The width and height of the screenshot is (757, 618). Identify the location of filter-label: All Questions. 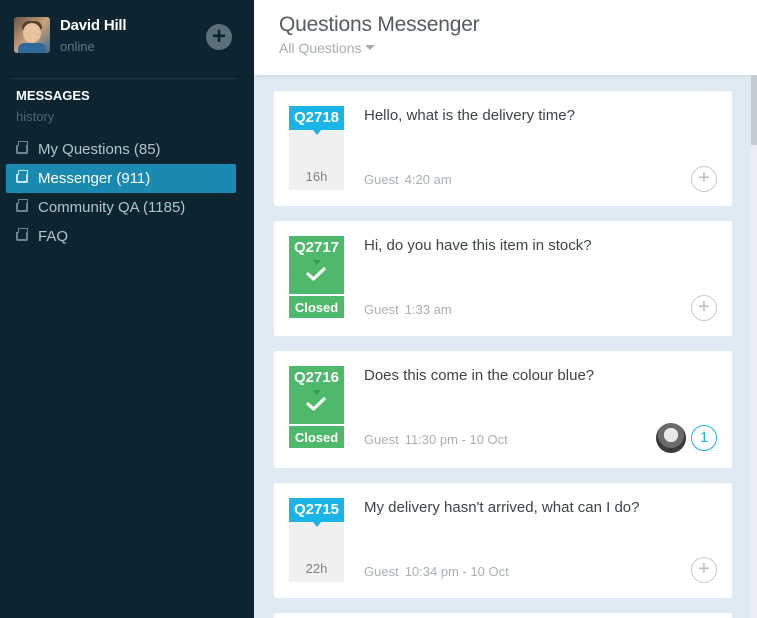
(320, 48).